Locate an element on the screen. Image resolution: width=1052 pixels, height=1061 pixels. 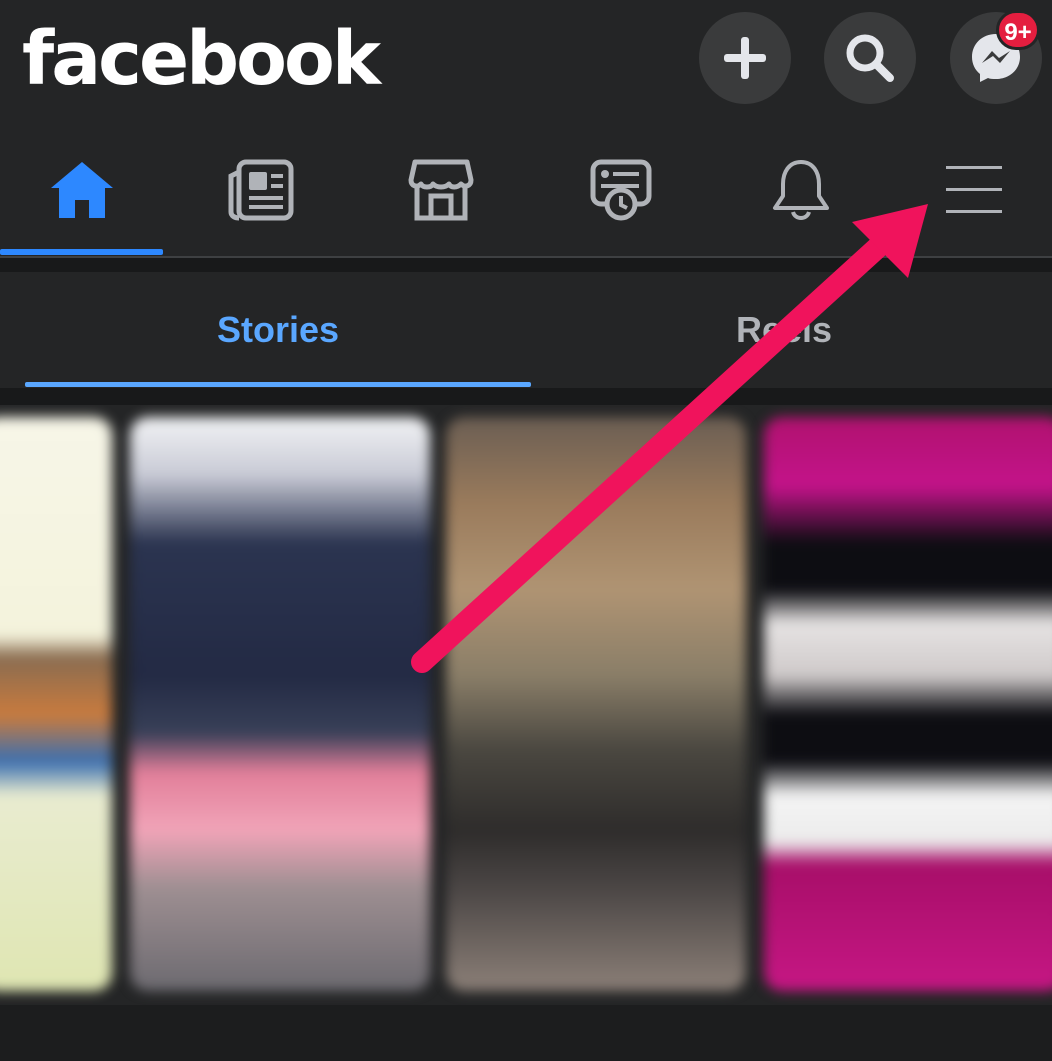
nav-home is located at coordinates (81, 190).